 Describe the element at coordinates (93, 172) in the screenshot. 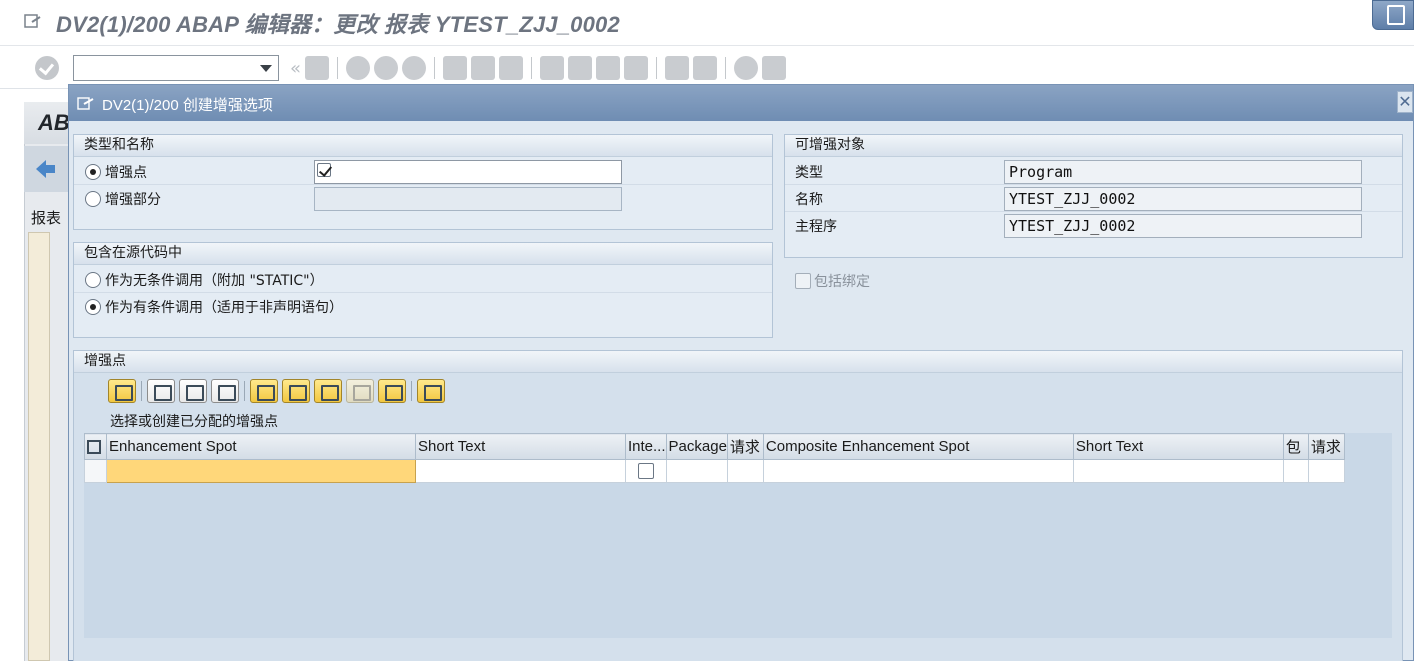

I see `radio-enhancement-spot` at that location.